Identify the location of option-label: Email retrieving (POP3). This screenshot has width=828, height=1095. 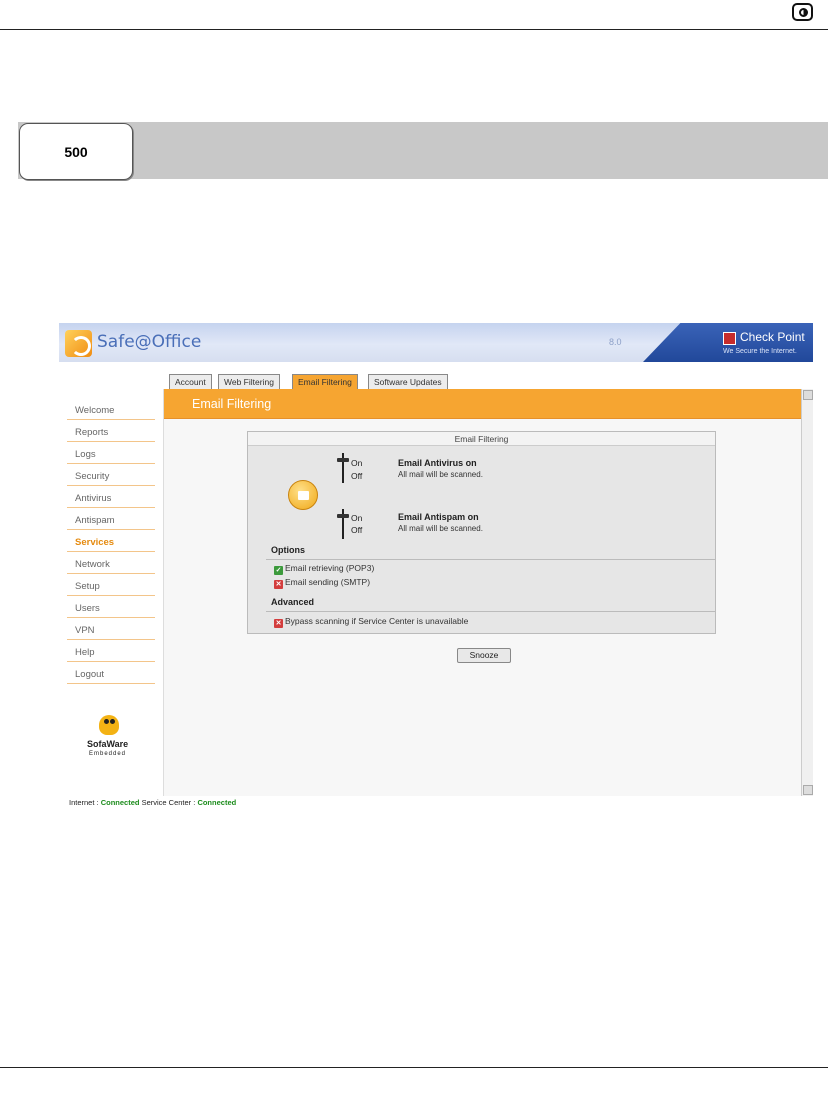
(330, 568).